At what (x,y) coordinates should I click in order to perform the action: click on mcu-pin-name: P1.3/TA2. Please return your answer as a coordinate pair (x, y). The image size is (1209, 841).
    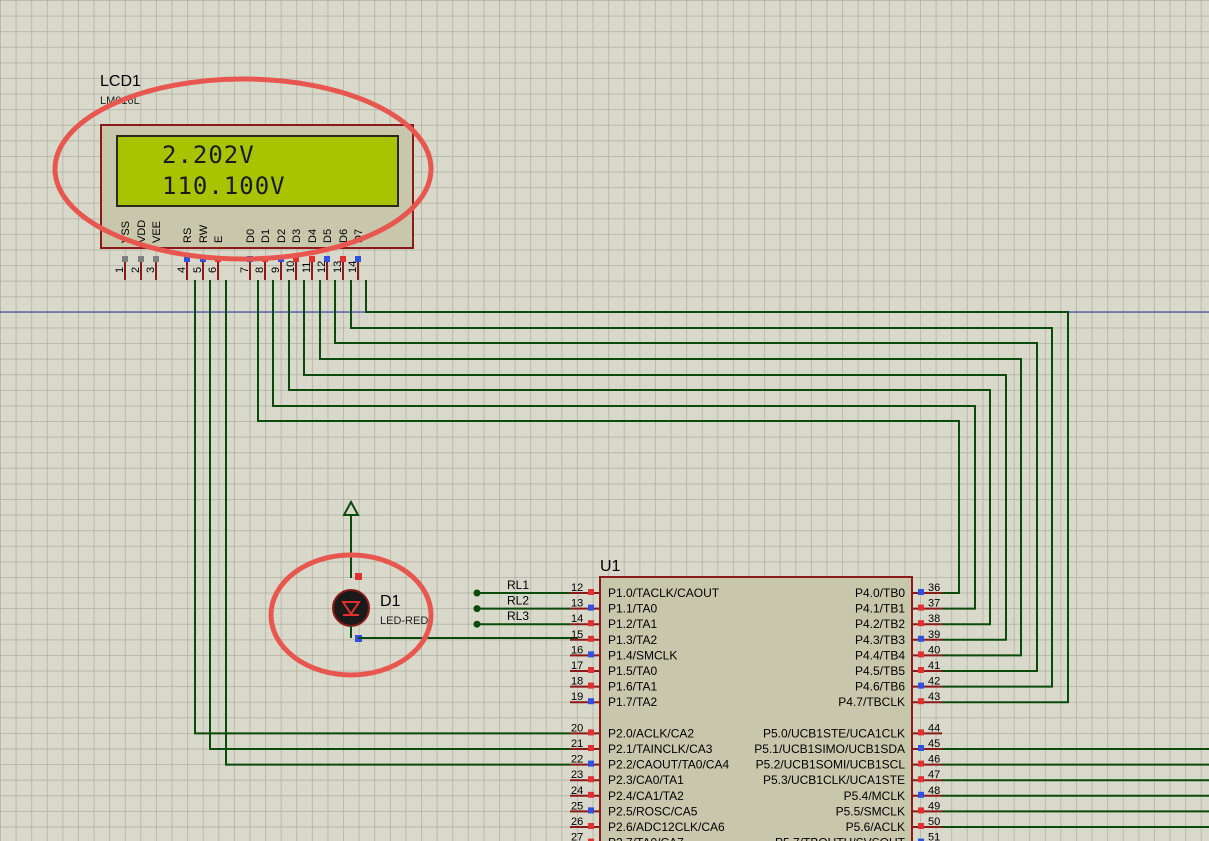
    Looking at the image, I should click on (632, 640).